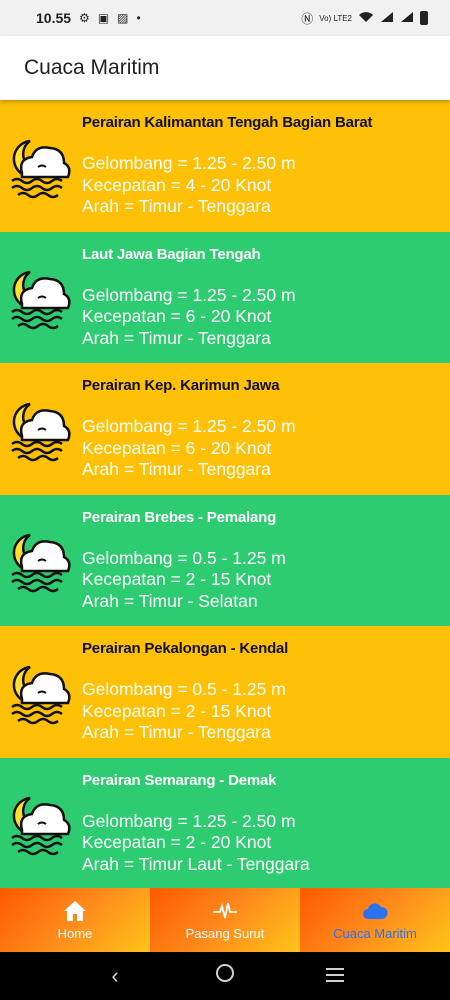  Describe the element at coordinates (179, 517) in the screenshot. I see `card-title: Perairan Brebes - Pemalang` at that location.